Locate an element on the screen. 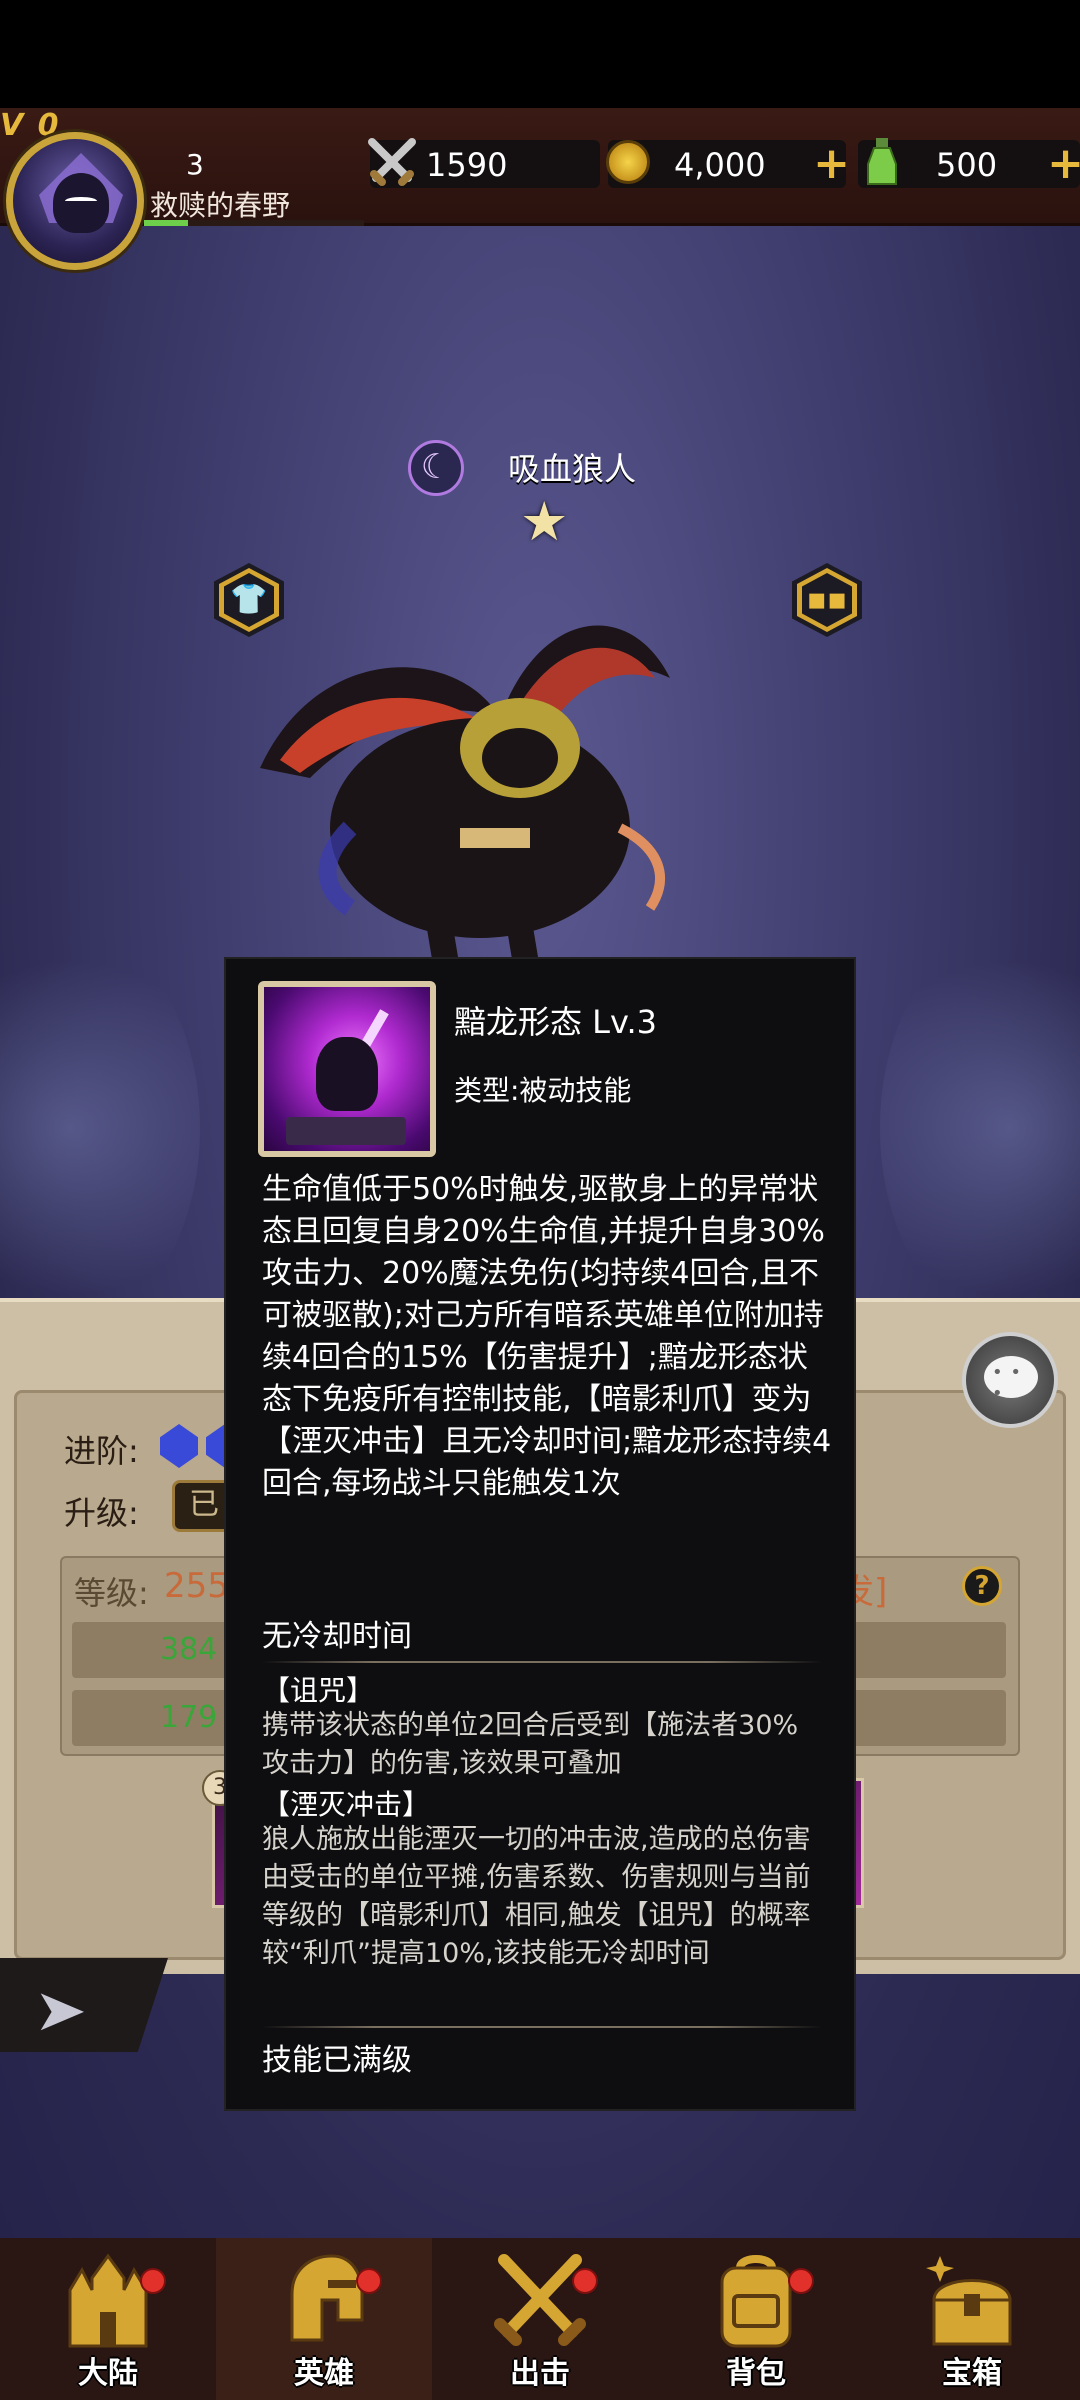 This screenshot has height=2400, width=1080. helmet-icon is located at coordinates (327, 2298).